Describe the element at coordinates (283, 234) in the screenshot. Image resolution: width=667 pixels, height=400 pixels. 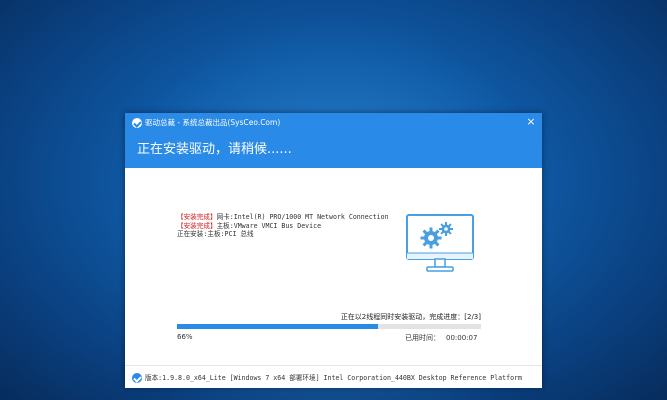
I see `log-line: 正在安装:主板:PCI 总线` at that location.